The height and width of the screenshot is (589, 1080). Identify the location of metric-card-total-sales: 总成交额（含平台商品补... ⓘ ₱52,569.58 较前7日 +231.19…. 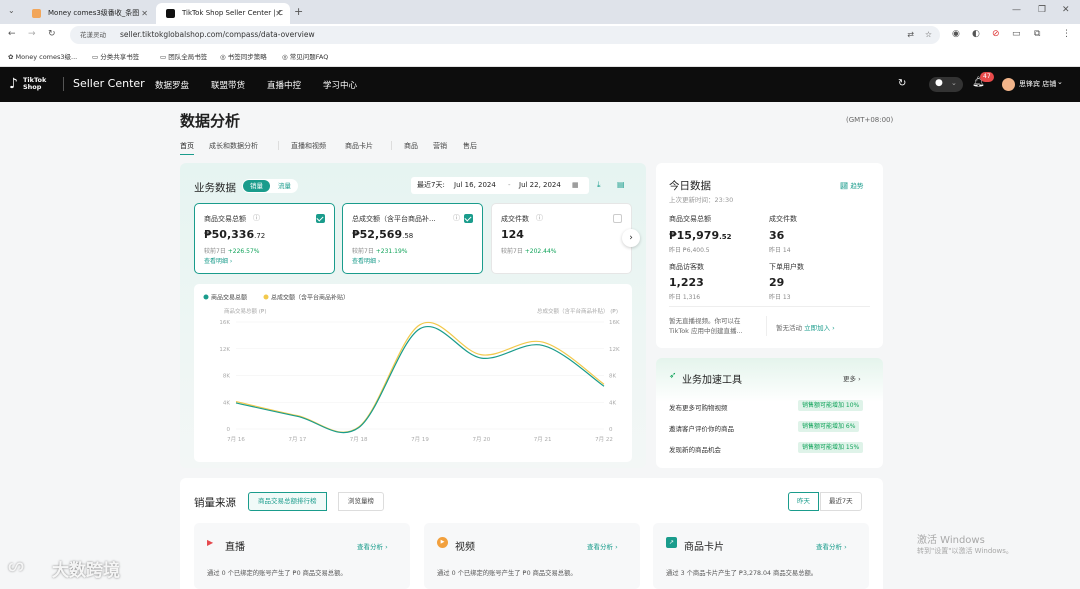
(412, 238).